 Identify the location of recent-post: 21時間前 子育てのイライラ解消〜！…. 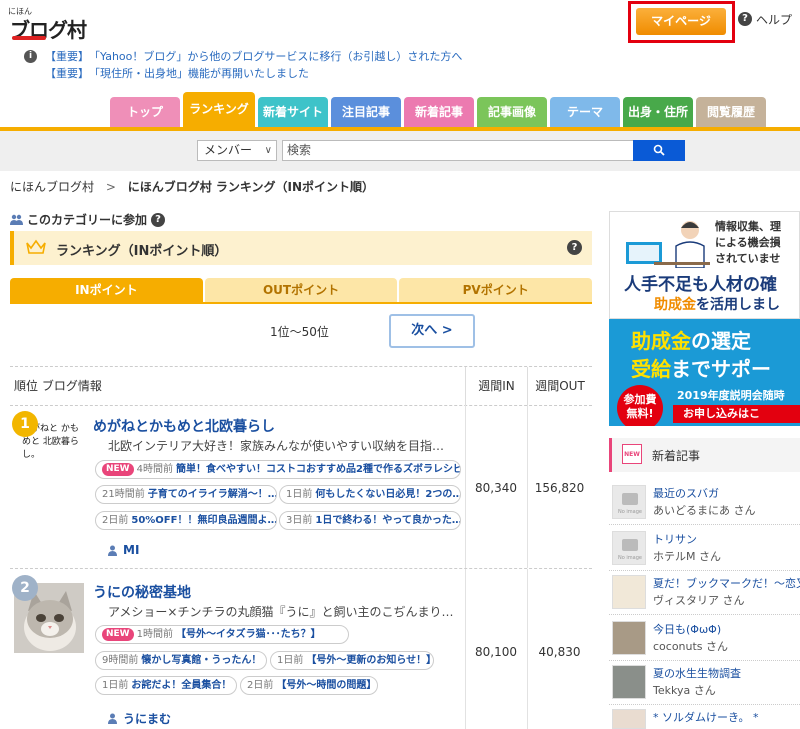
(186, 494).